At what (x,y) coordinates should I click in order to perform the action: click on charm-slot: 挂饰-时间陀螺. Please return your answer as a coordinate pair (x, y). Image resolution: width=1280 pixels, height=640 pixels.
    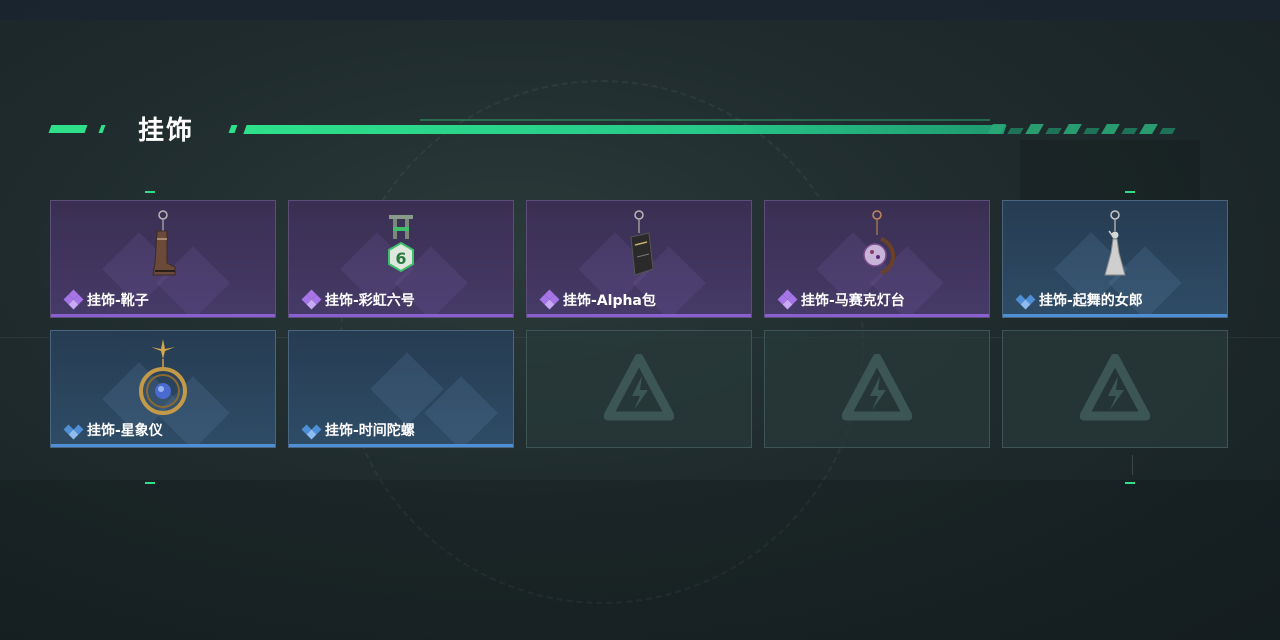
    Looking at the image, I should click on (401, 389).